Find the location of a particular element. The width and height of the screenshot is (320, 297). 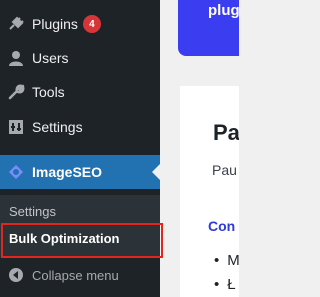

card-section-heading: Con is located at coordinates (222, 226).